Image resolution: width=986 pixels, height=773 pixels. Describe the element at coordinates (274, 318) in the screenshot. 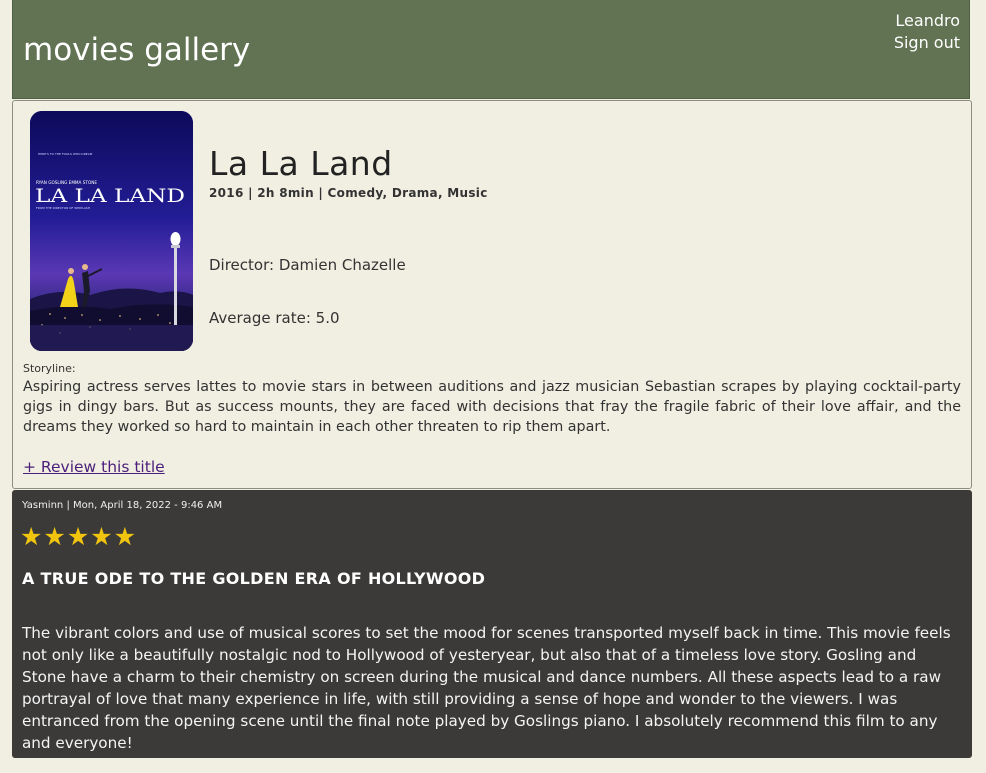

I see `average-rate: Average rate: 5.0` at that location.